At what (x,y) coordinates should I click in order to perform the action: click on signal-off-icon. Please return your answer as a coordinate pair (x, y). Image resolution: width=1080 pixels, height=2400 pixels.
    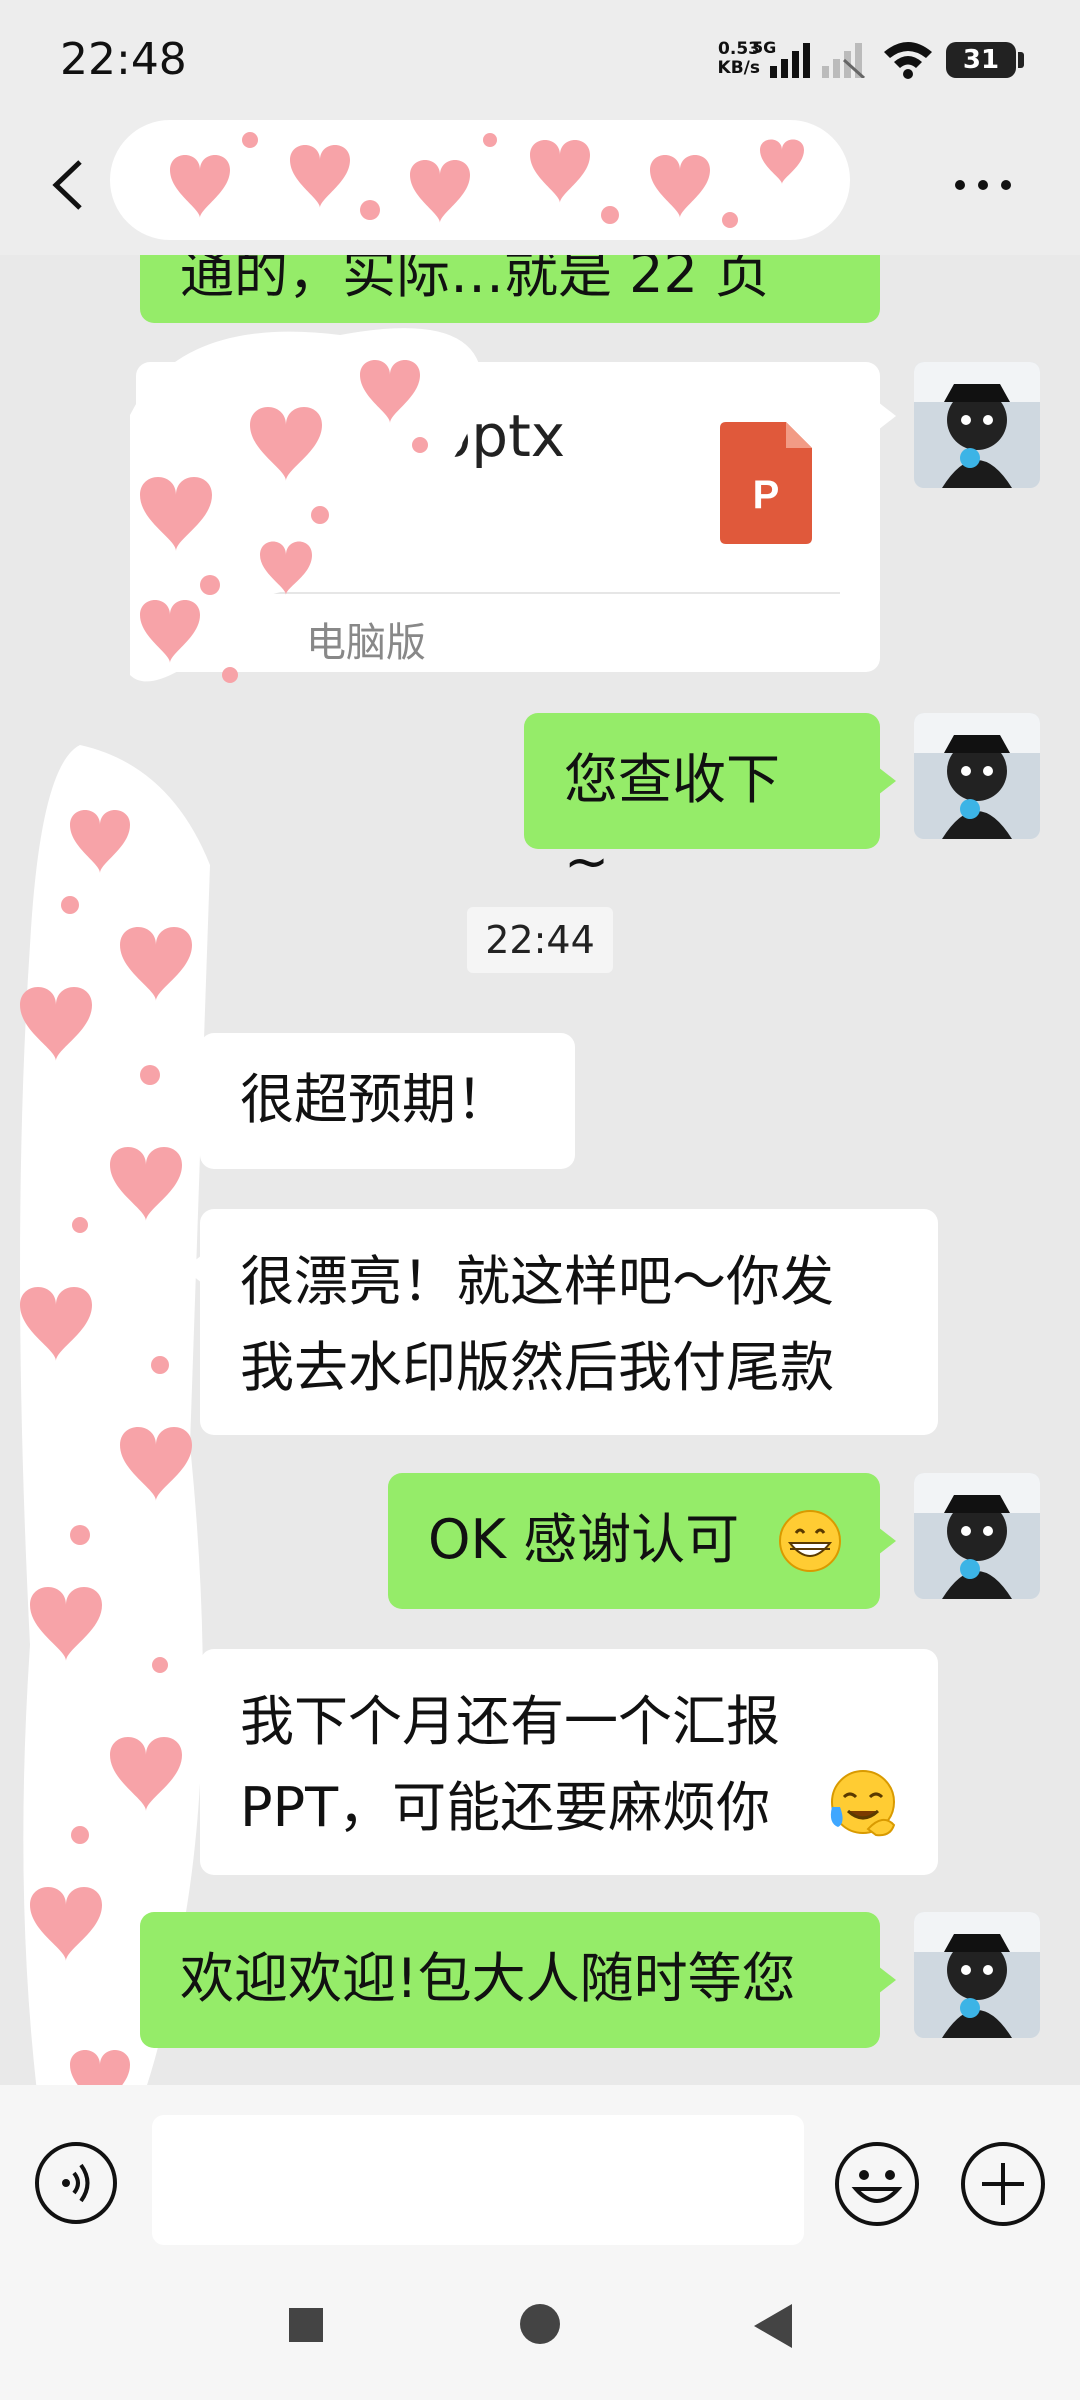
    Looking at the image, I should click on (844, 60).